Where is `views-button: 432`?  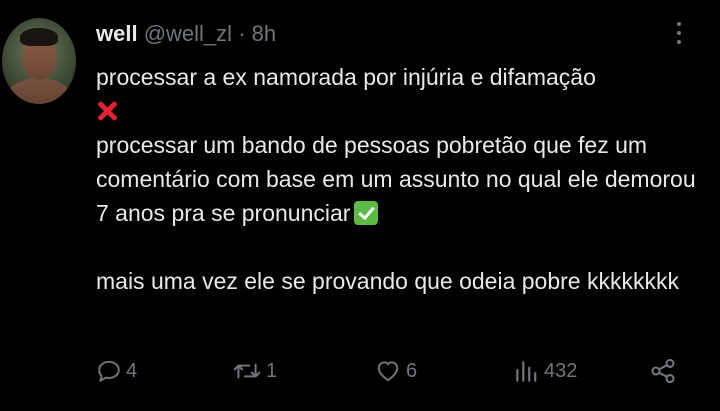 views-button: 432 is located at coordinates (544, 371).